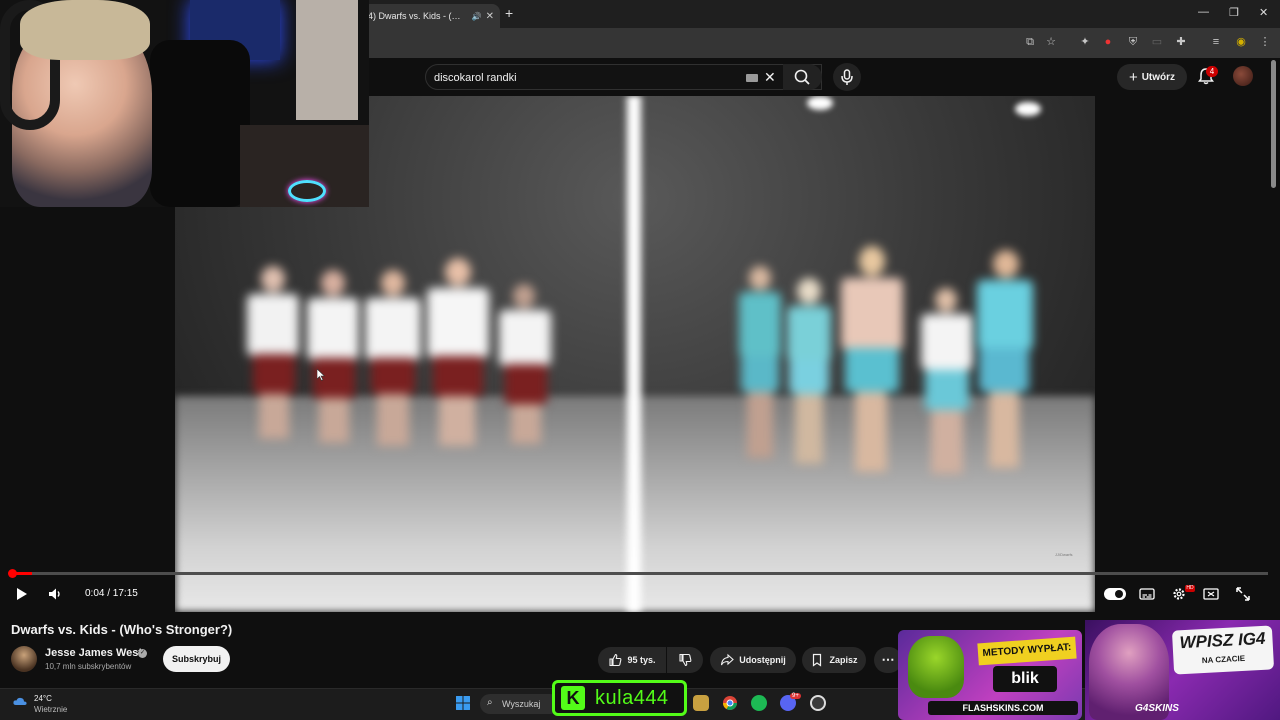  Describe the element at coordinates (521, 704) in the screenshot. I see `taskbar-search-label: Wyszukaj` at that location.